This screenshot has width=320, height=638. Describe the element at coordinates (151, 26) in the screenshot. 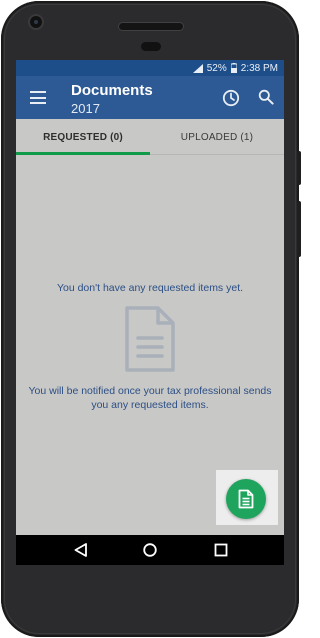

I see `earpiece-speaker` at that location.